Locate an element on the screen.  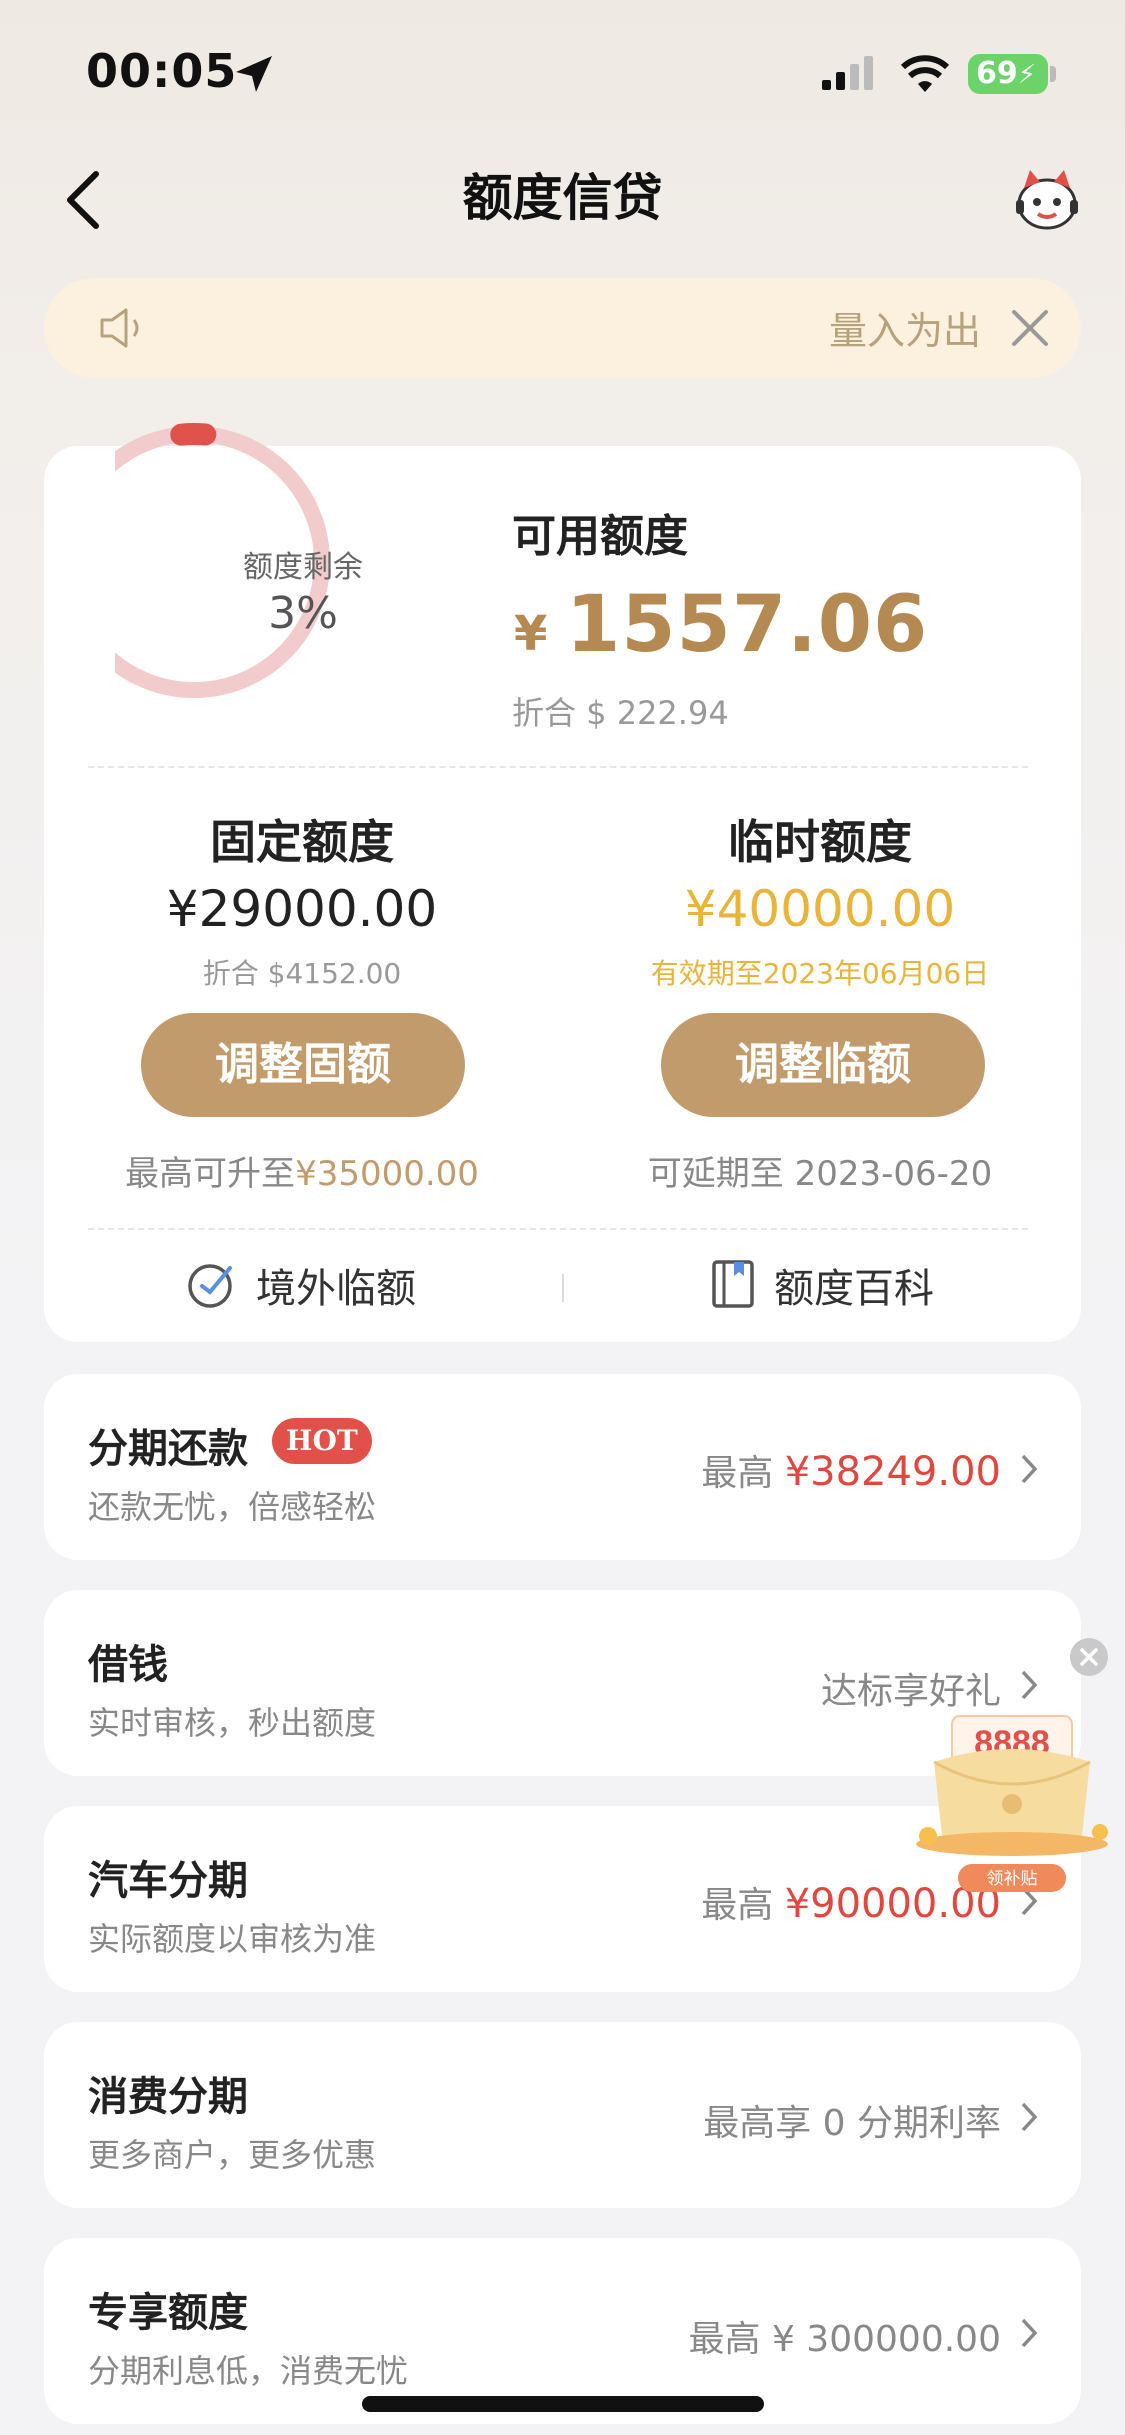
row-subtitle: 实际额度以审核为准 is located at coordinates (232, 1939).